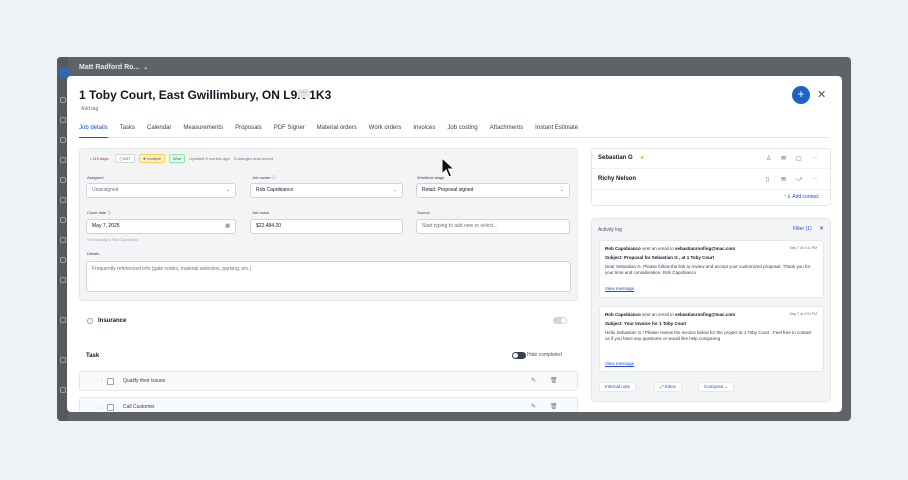 This screenshot has height=480, width=908. Describe the element at coordinates (799, 158) in the screenshot. I see `chat-icon: ▢` at that location.